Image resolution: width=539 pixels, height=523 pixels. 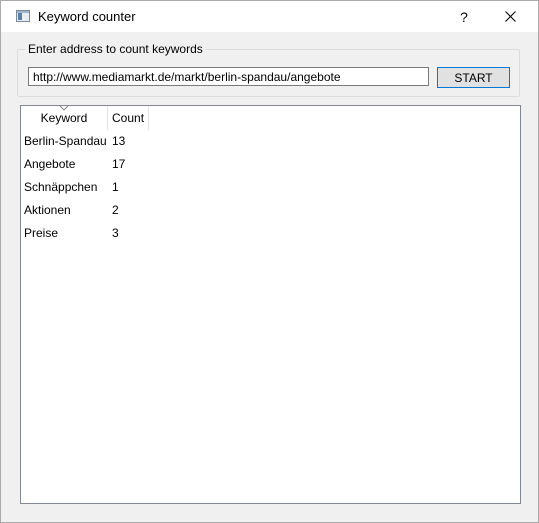 I want to click on table-row: Aktionen 2, so click(x=86, y=210).